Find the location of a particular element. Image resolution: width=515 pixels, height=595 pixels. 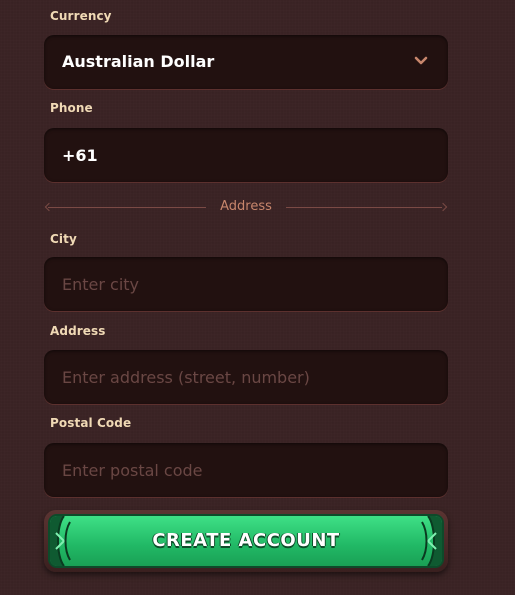

city-input is located at coordinates (246, 284).